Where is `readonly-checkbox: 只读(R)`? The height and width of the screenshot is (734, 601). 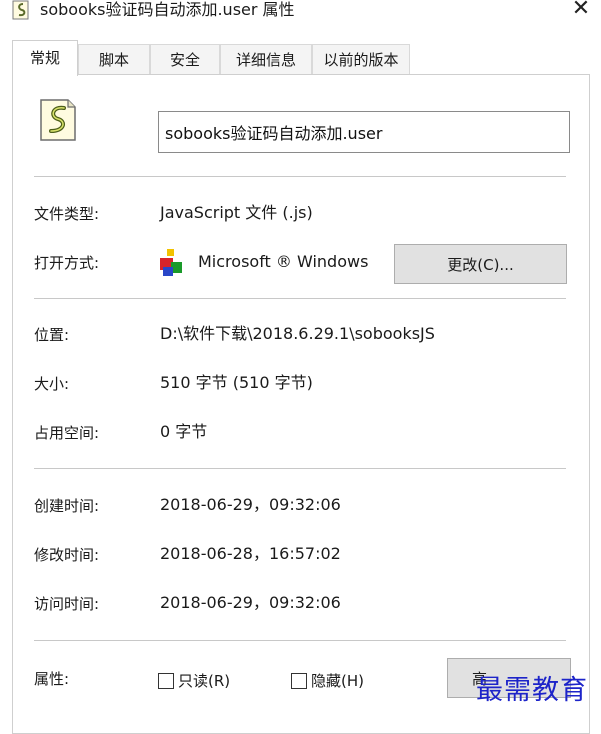 readonly-checkbox: 只读(R) is located at coordinates (194, 681).